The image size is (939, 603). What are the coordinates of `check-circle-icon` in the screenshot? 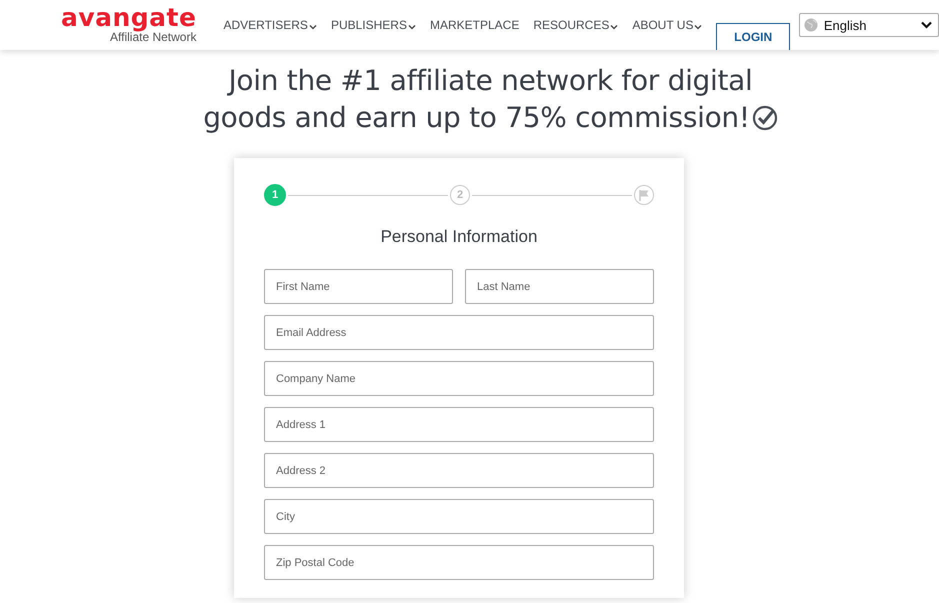 It's located at (765, 118).